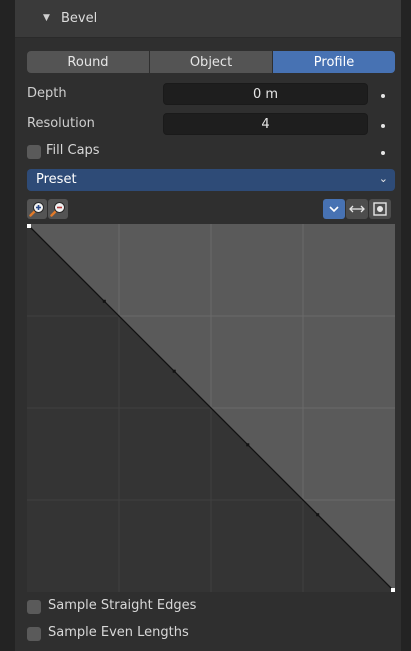 The image size is (411, 651). I want to click on fill-caps-label: Fill Caps, so click(73, 150).